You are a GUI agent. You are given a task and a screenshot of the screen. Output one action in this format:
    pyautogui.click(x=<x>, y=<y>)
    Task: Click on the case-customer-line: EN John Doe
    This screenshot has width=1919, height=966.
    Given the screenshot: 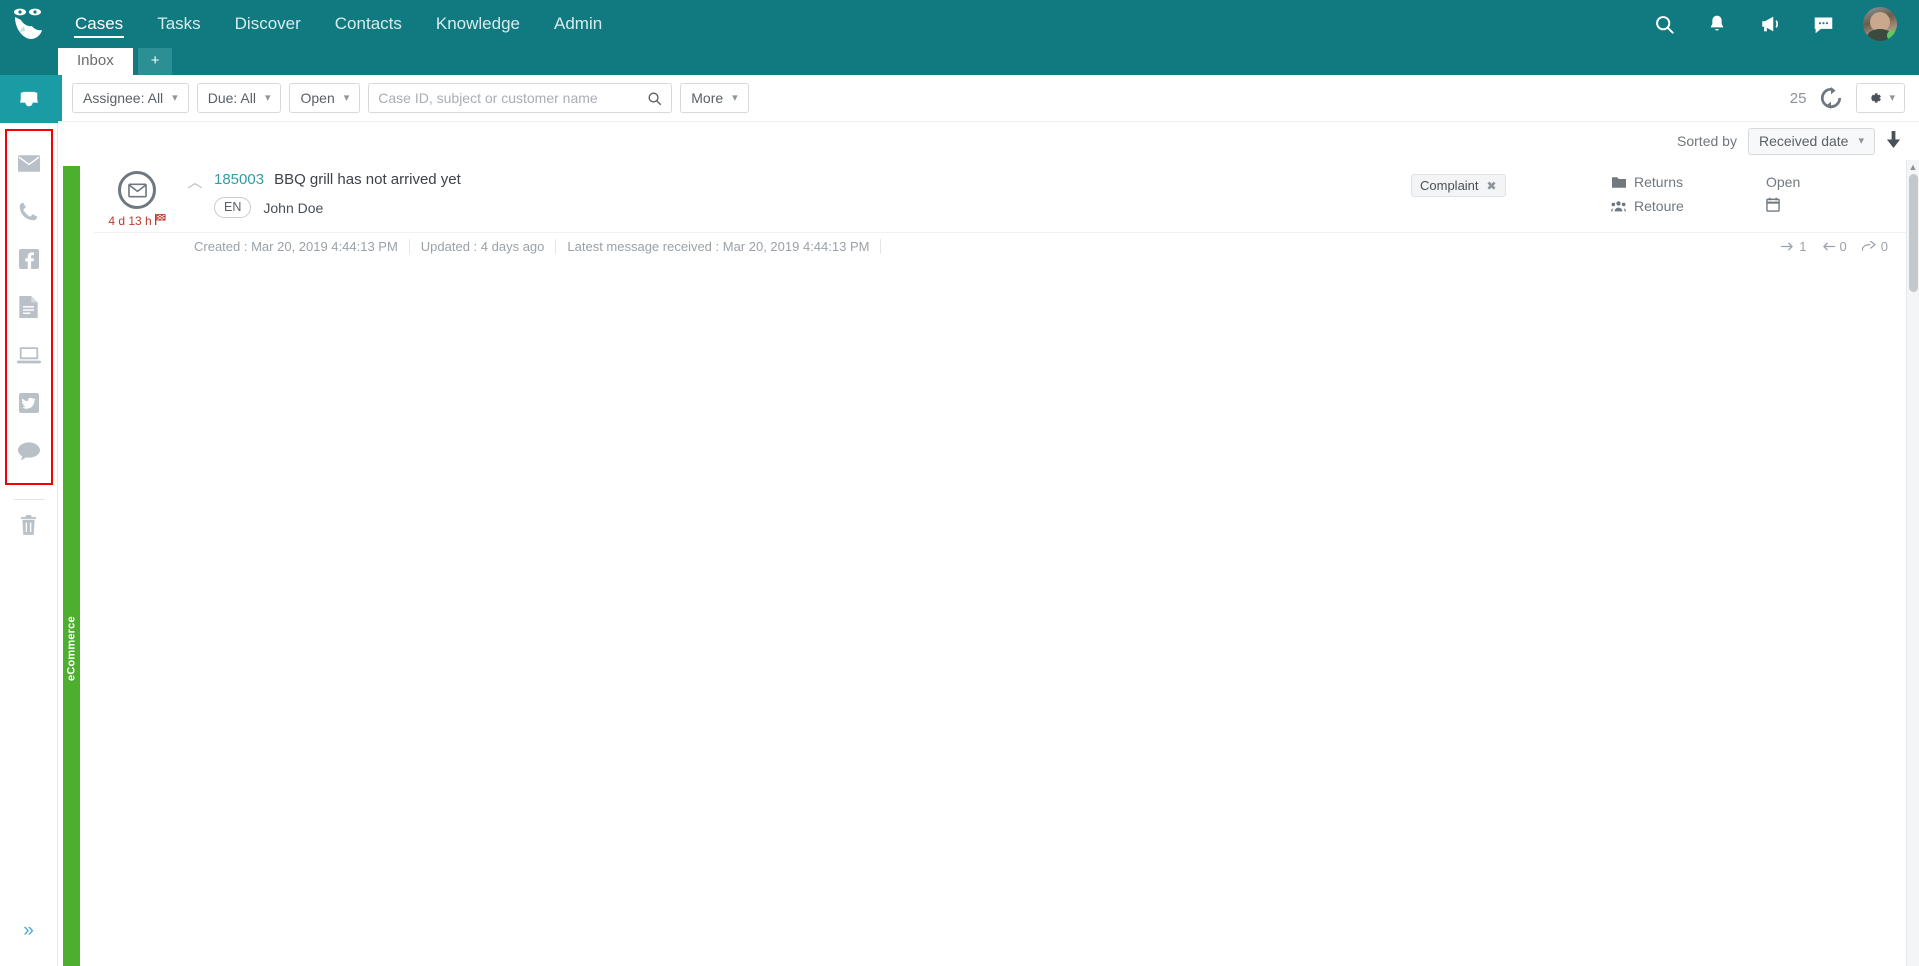 What is the action you would take?
    pyautogui.click(x=812, y=207)
    